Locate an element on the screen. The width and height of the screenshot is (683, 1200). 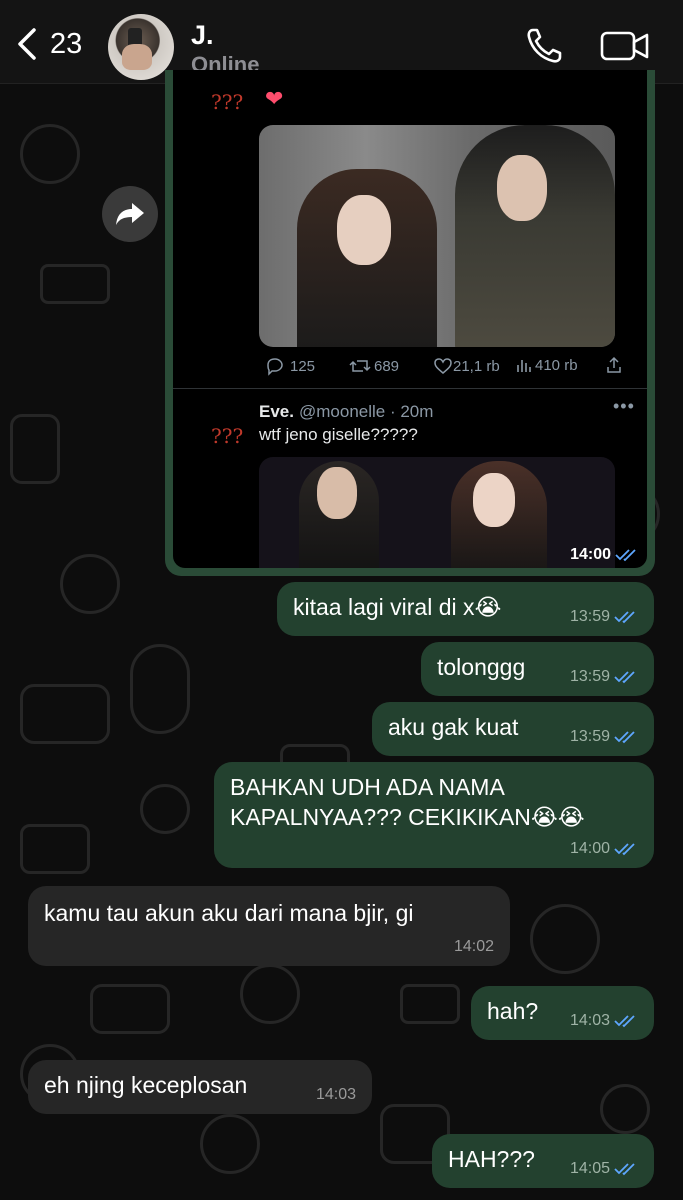
back-button: 23 is located at coordinates (54, 44).